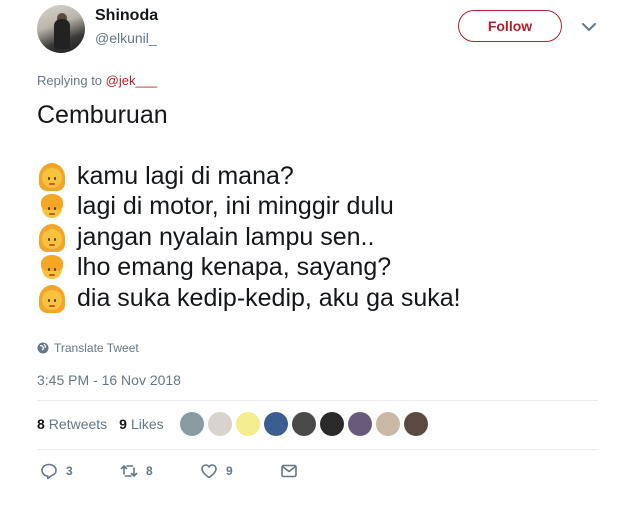  What do you see at coordinates (72, 424) in the screenshot?
I see `retweets-stat: 8 Retweets` at bounding box center [72, 424].